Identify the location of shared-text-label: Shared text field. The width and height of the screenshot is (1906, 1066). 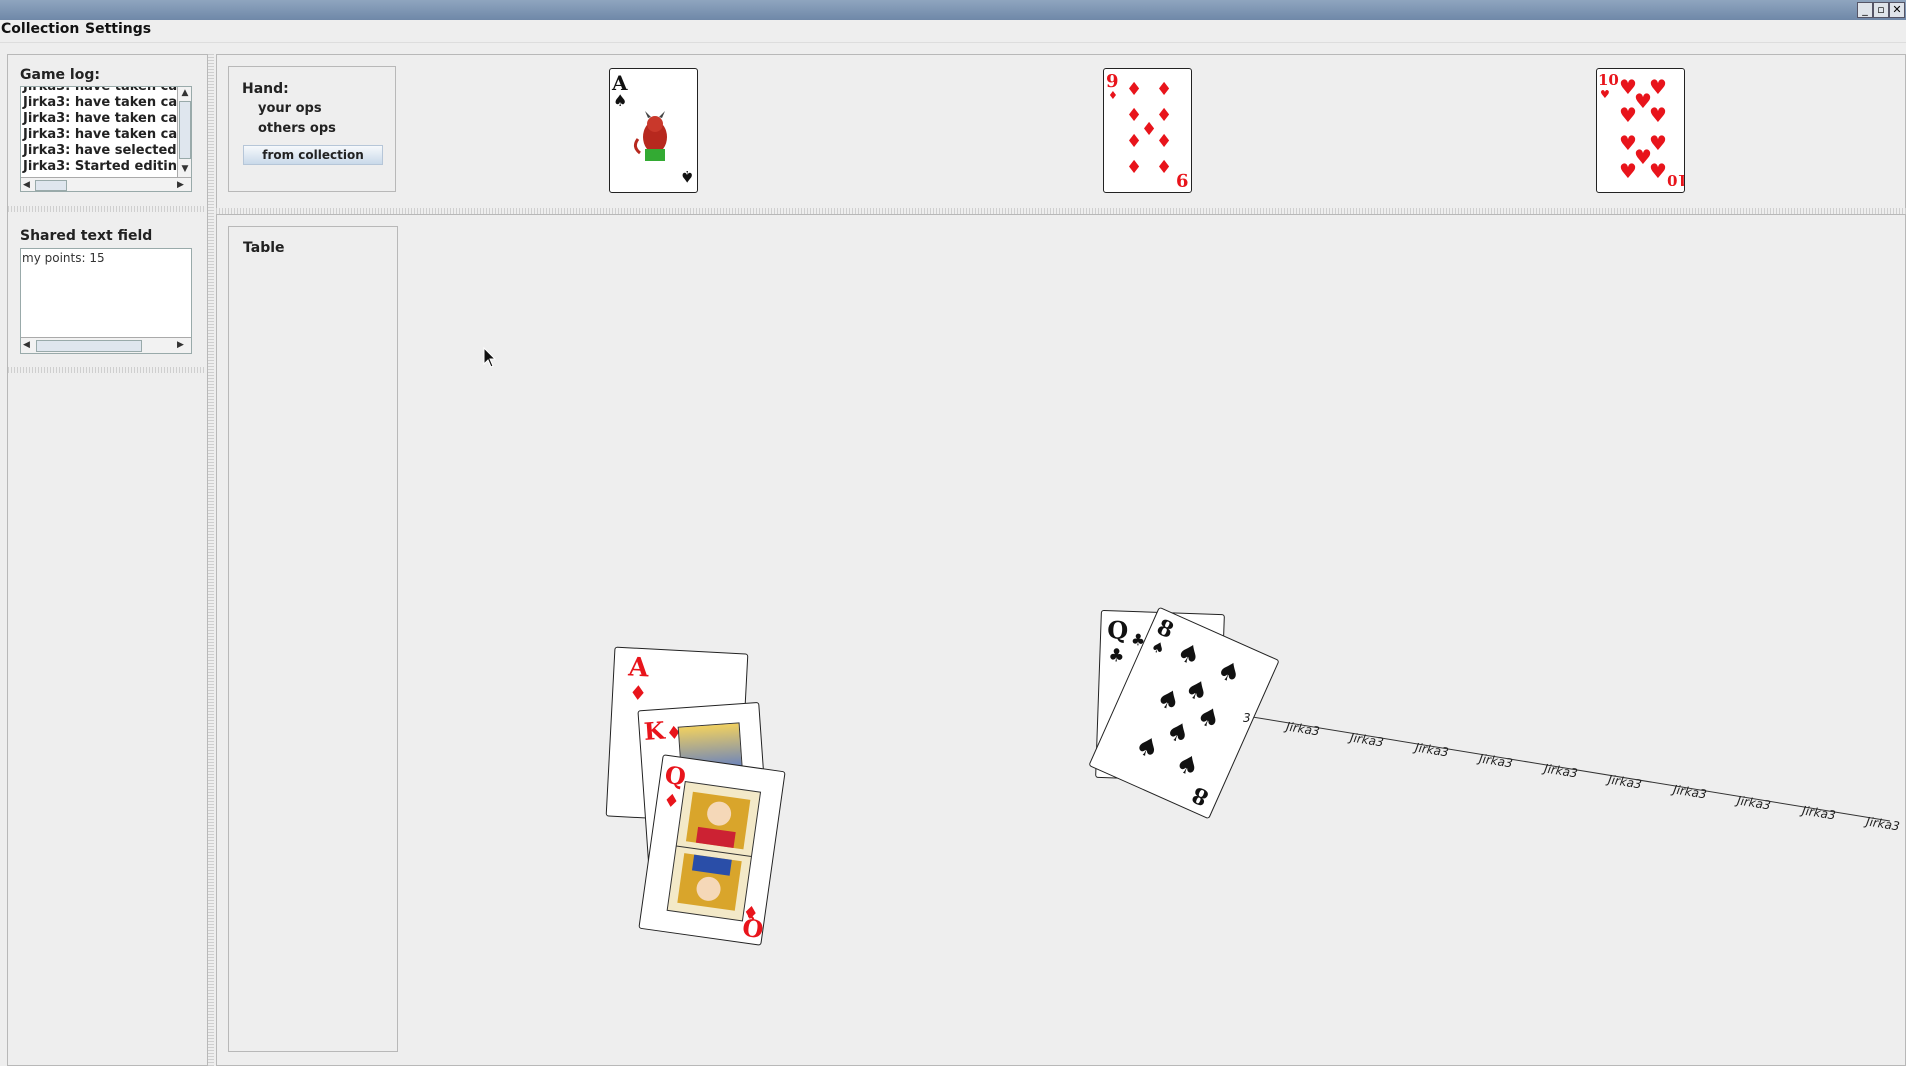
(86, 236).